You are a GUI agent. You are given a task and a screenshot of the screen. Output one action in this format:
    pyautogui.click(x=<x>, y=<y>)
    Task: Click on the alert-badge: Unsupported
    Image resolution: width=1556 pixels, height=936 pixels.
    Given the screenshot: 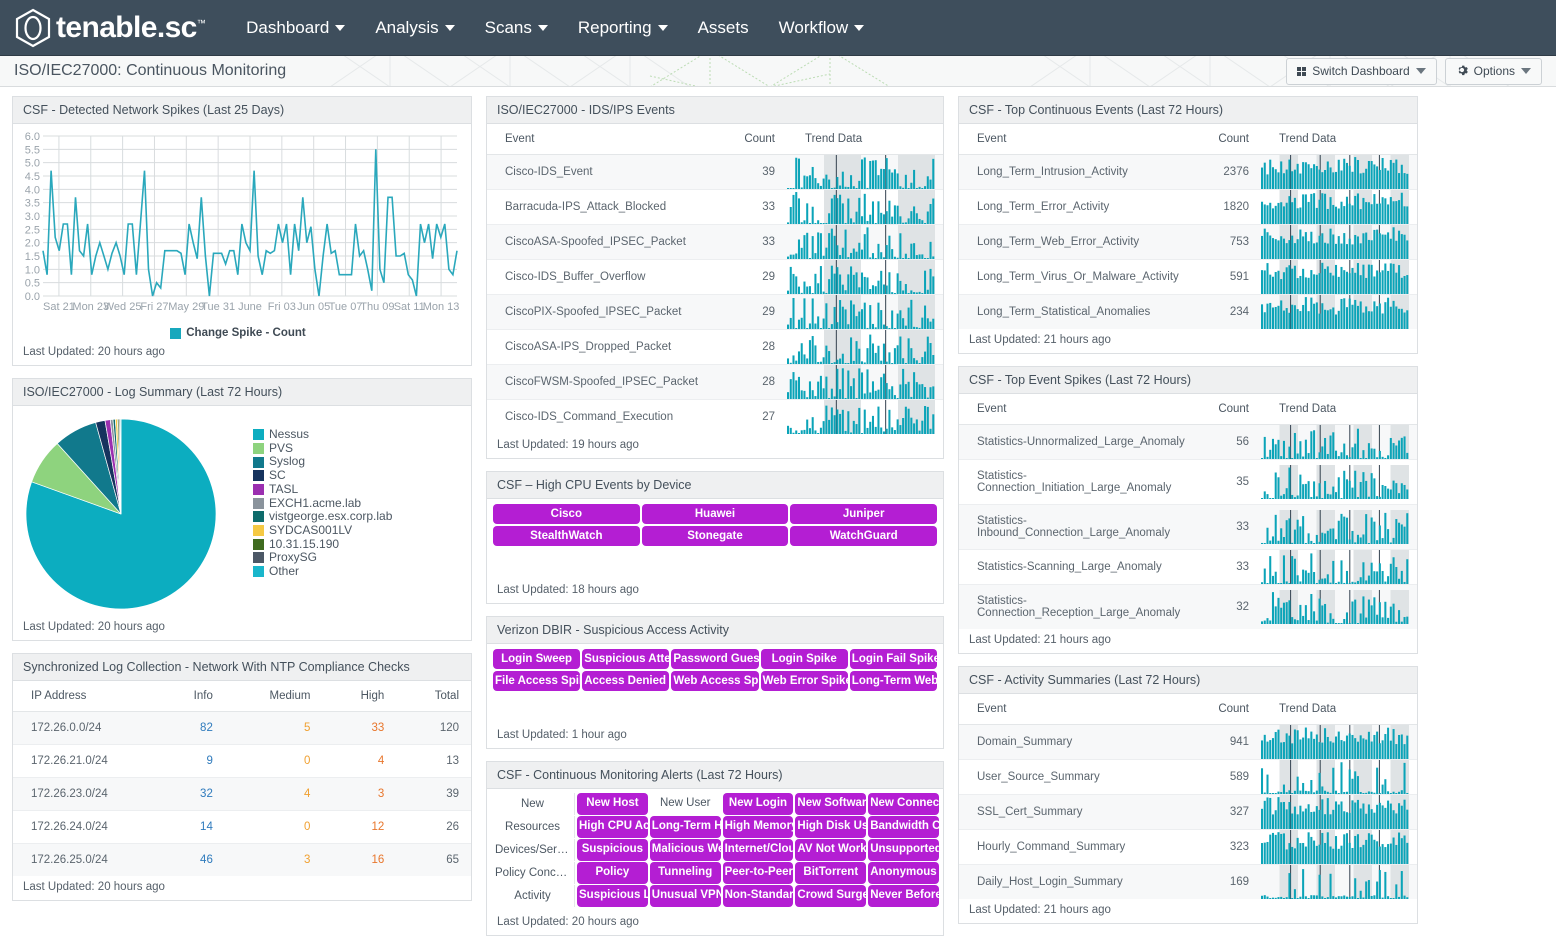 What is the action you would take?
    pyautogui.click(x=903, y=850)
    